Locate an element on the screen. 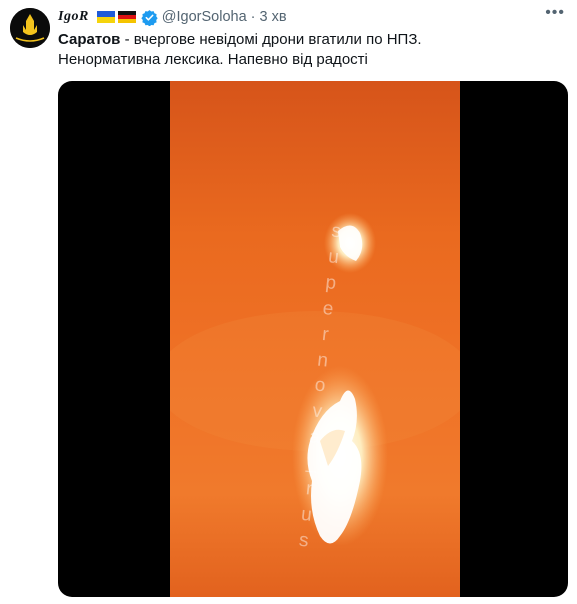 This screenshot has width=577, height=604. avatar-image is located at coordinates (30, 28).